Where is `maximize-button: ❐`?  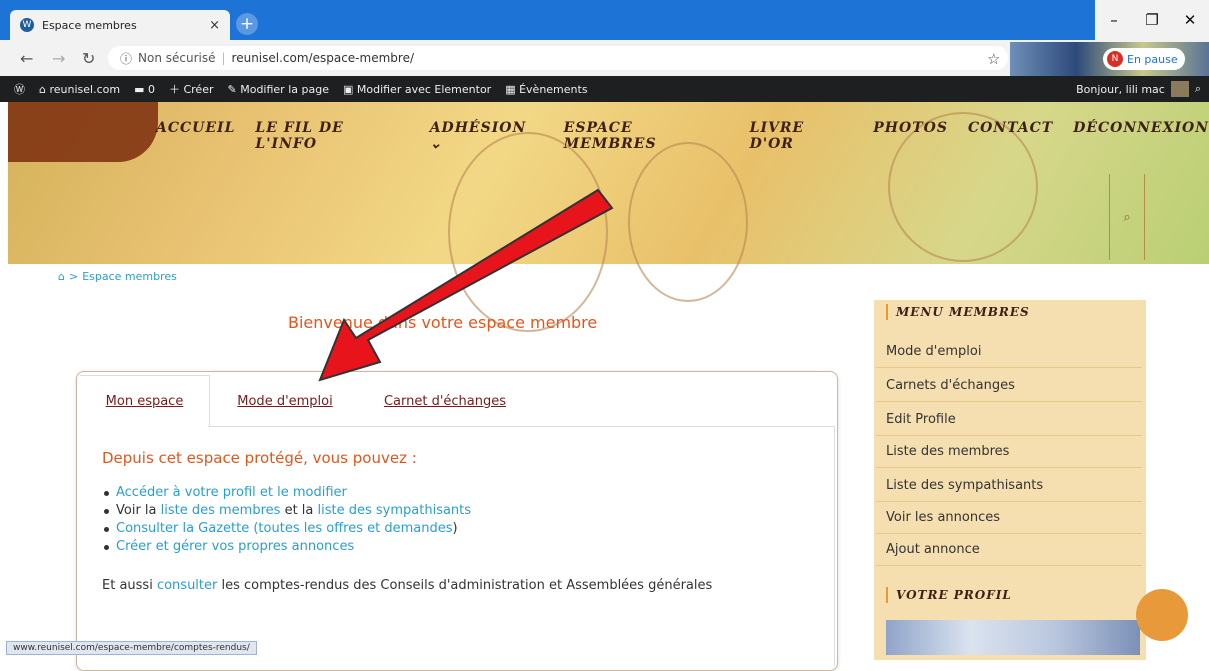 maximize-button: ❐ is located at coordinates (1152, 20).